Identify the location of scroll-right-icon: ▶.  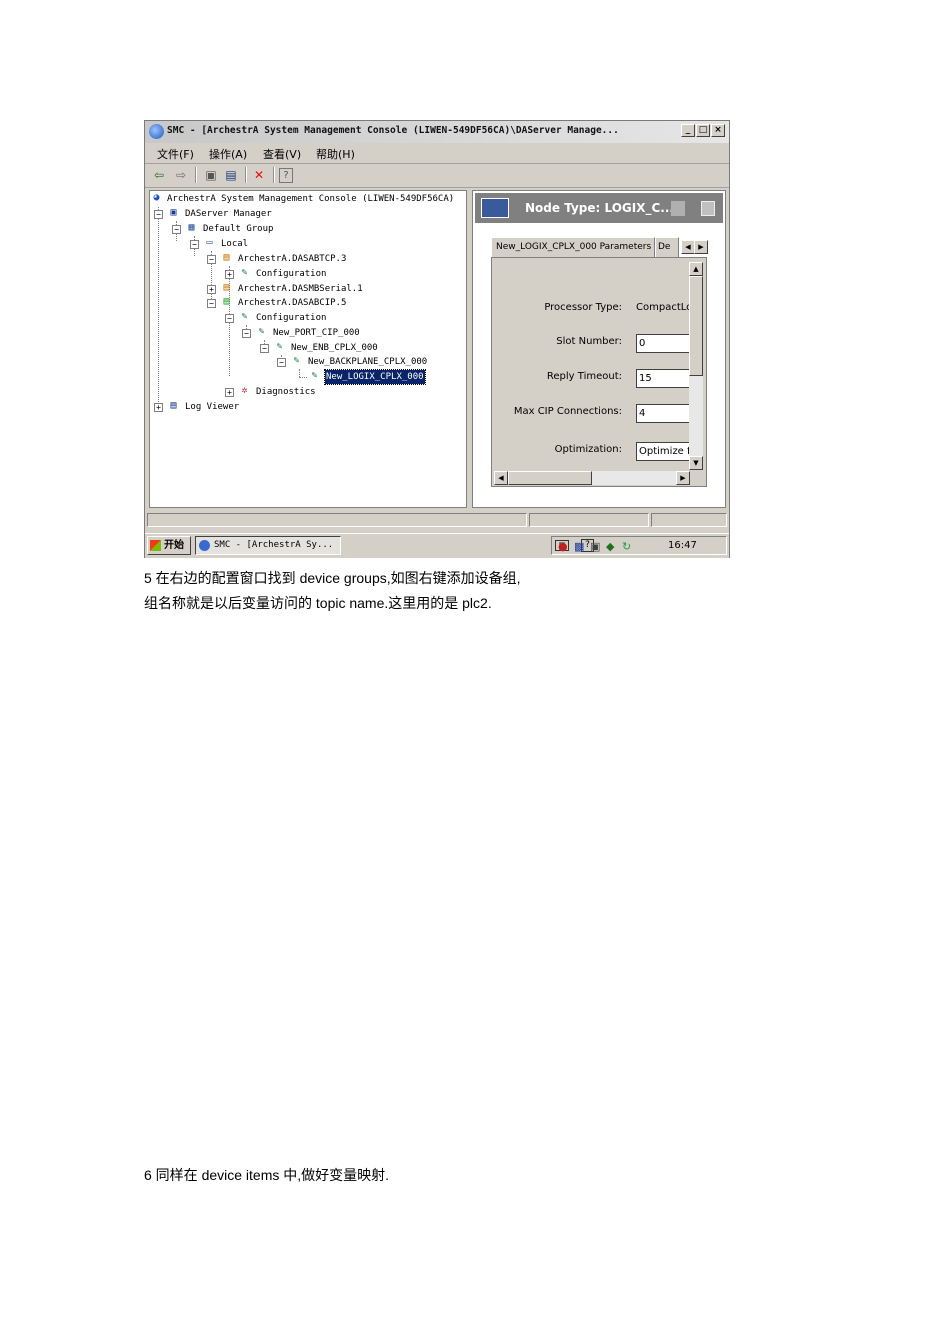
(683, 478).